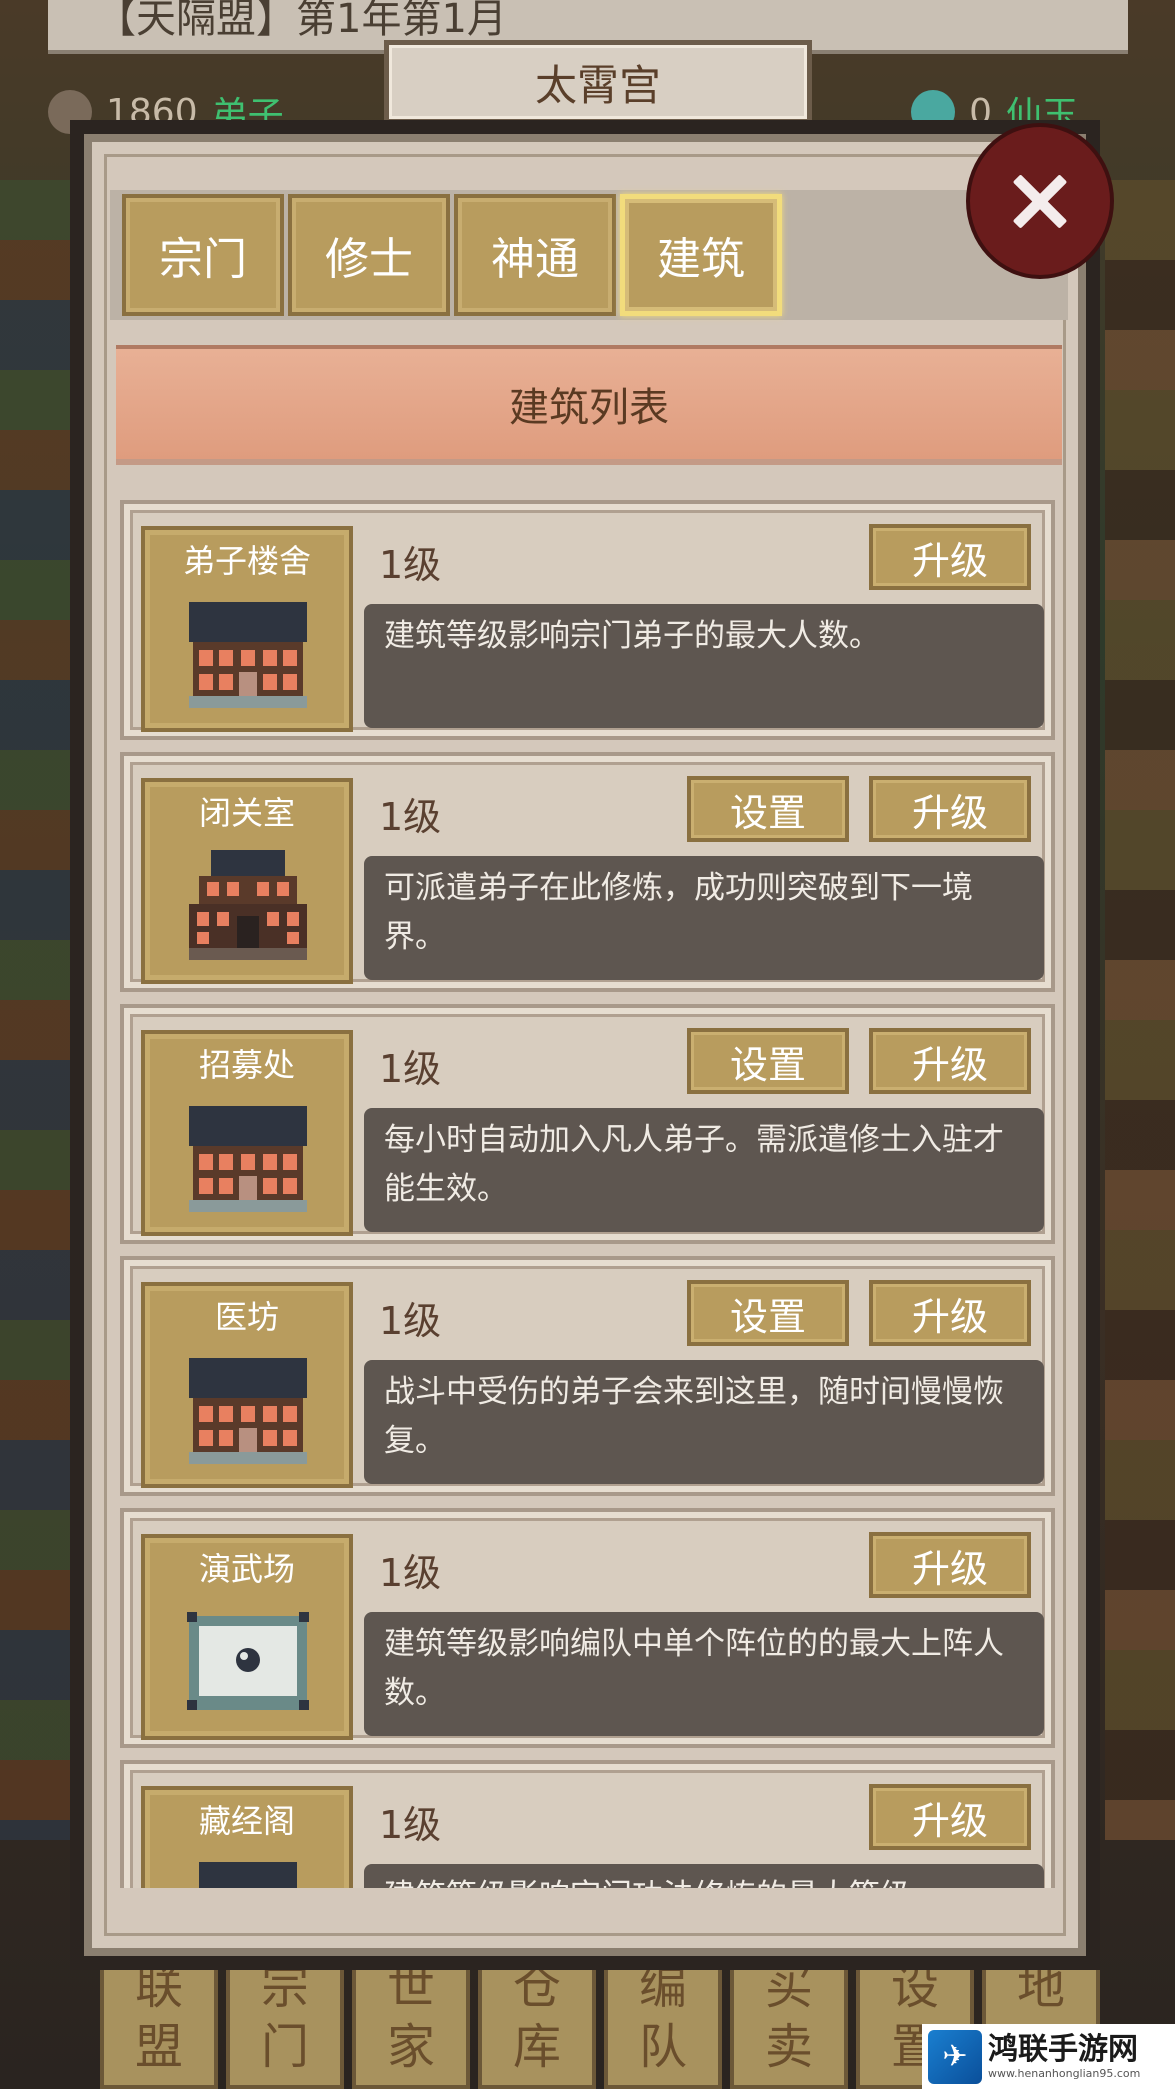 The image size is (1175, 2089). I want to click on building-name: 弟子楼舍, so click(246, 561).